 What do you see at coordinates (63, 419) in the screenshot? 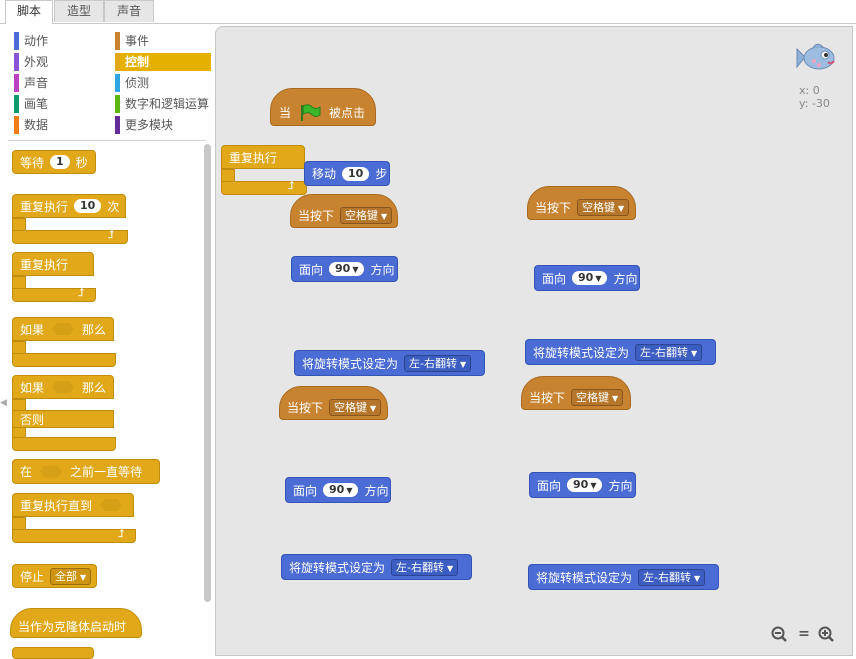
I see `else-row: 否则` at bounding box center [63, 419].